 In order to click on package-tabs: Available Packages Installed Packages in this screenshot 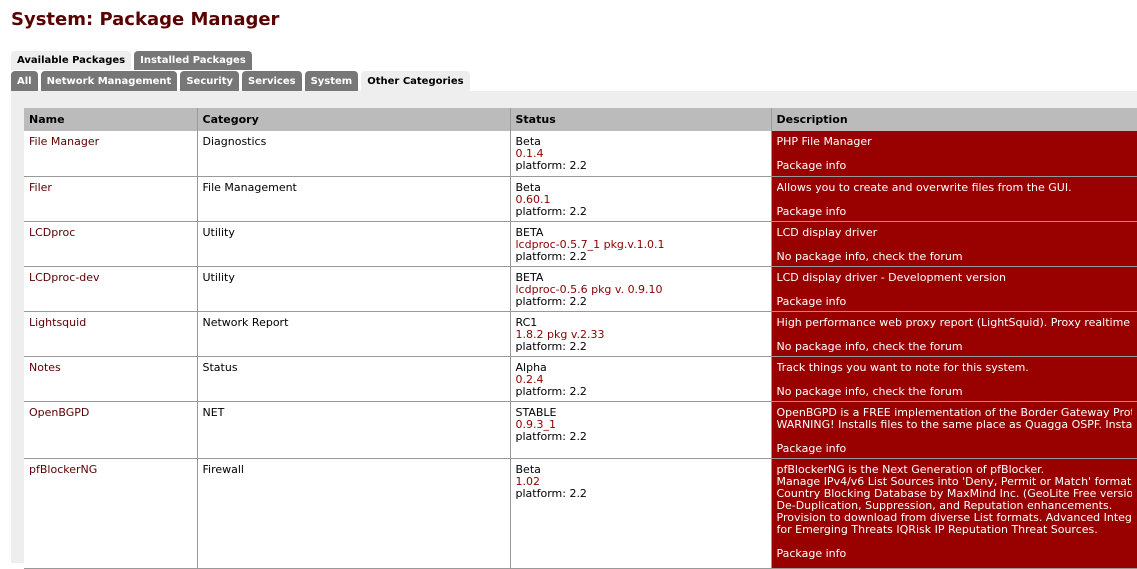, I will do `click(131, 60)`.